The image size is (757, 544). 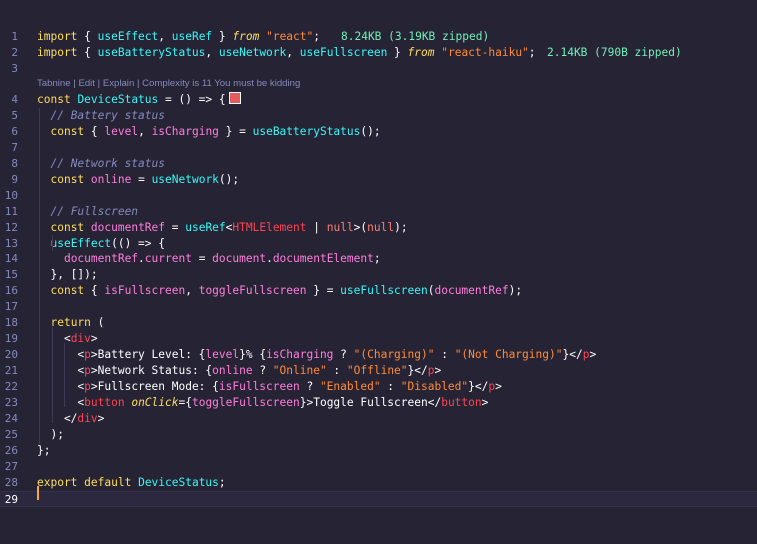 What do you see at coordinates (378, 435) in the screenshot?
I see `code-line: 25 );` at bounding box center [378, 435].